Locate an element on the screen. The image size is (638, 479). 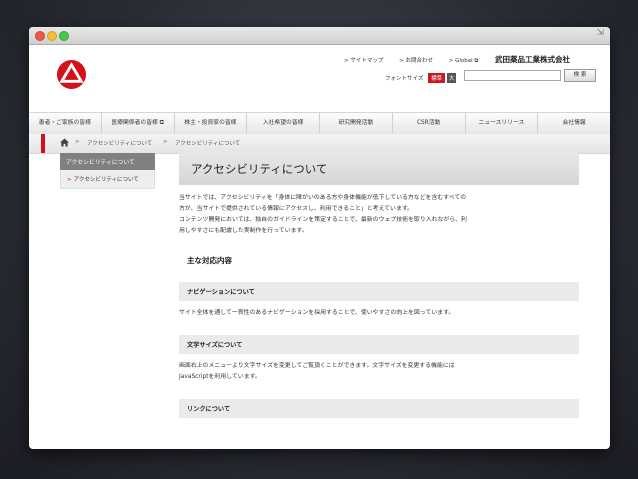
sidebar-heading: アクセシビリティについて is located at coordinates (107, 161).